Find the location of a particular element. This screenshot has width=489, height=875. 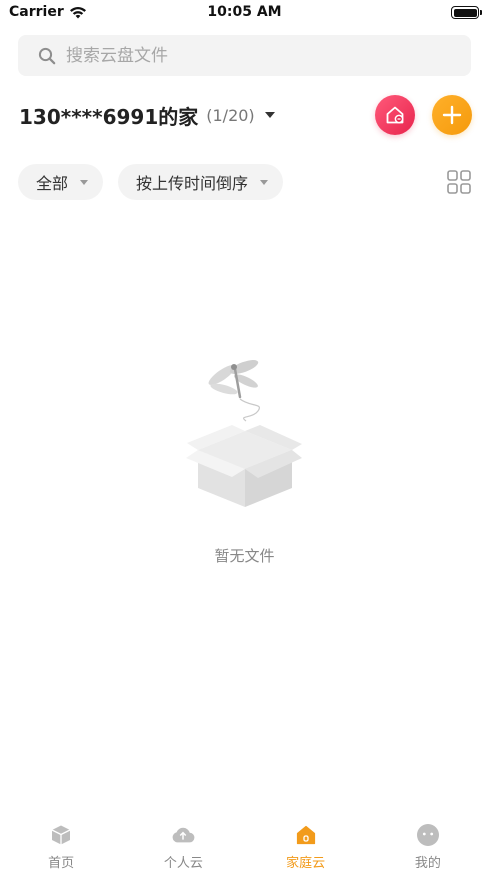

box-icon is located at coordinates (244, 466).